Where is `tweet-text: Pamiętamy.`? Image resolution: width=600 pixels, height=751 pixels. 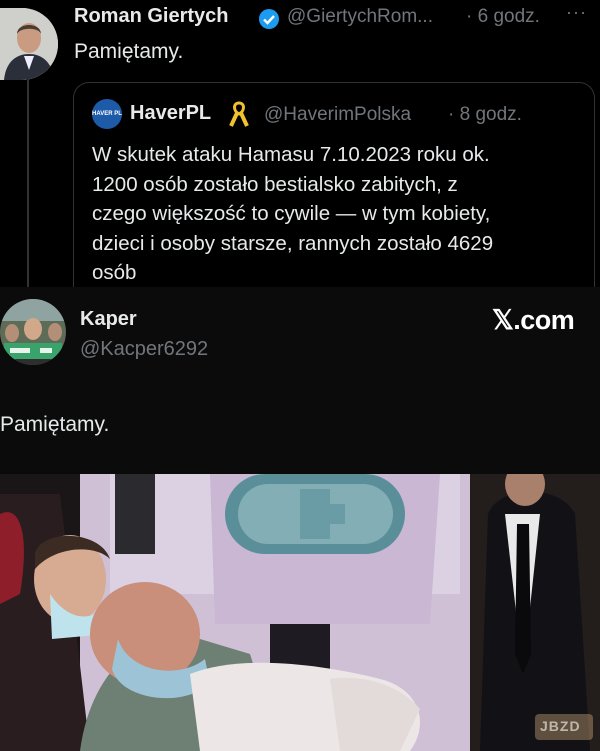
tweet-text: Pamiętamy. is located at coordinates (129, 51).